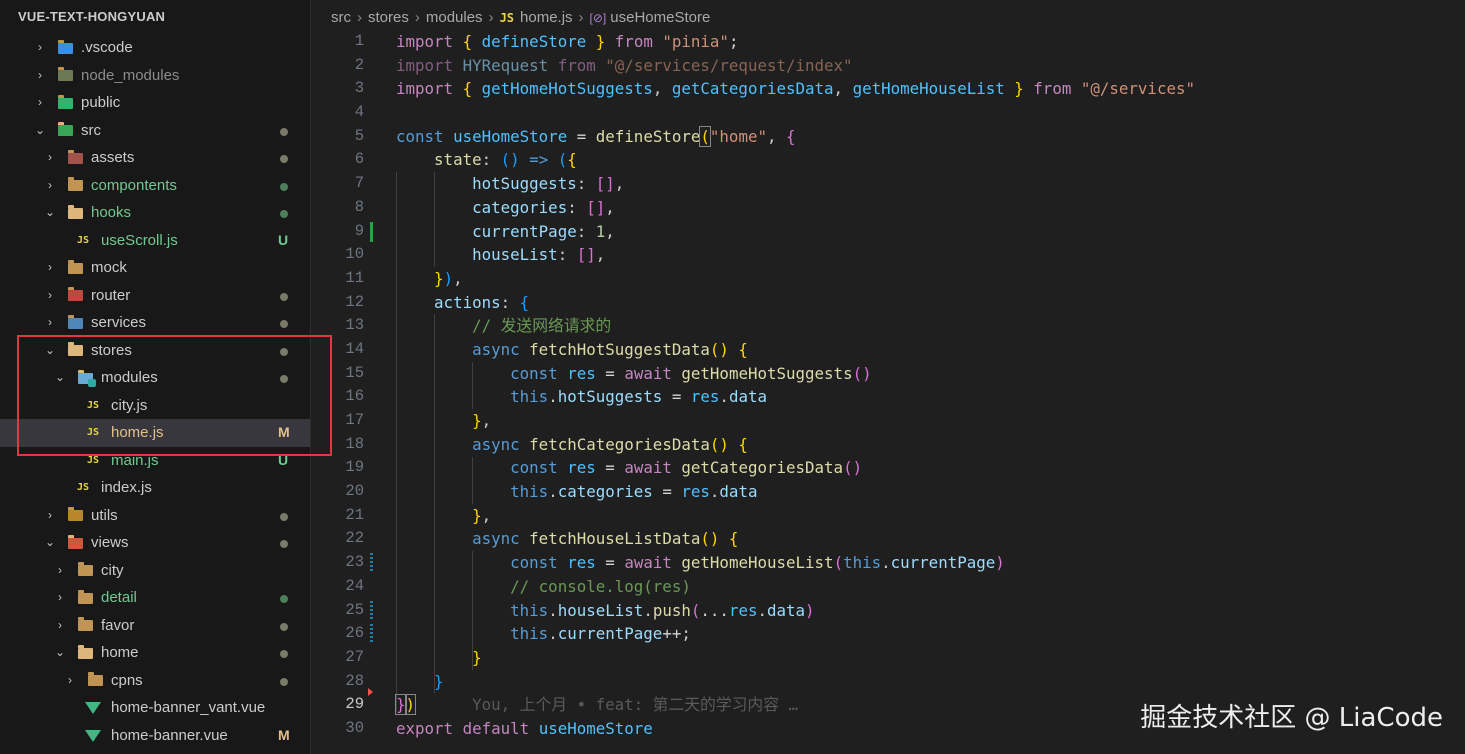 Image resolution: width=1465 pixels, height=754 pixels. I want to click on breadcrumb-file: home.js, so click(546, 17).